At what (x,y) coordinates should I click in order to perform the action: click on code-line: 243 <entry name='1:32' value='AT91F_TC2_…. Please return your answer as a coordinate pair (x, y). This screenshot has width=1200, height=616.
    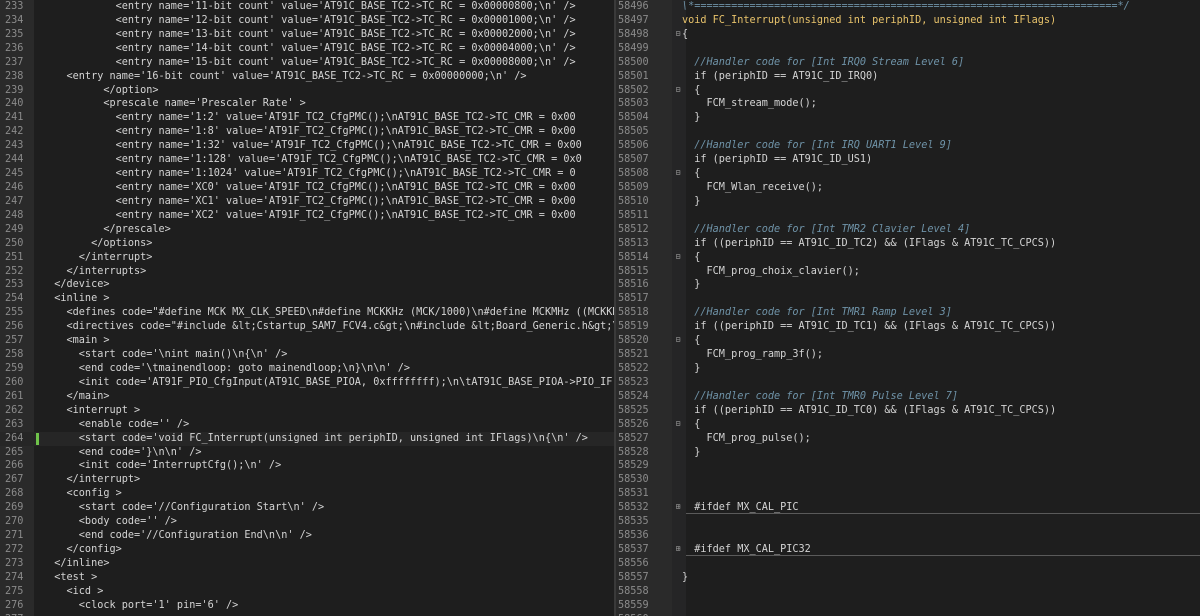
    Looking at the image, I should click on (307, 146).